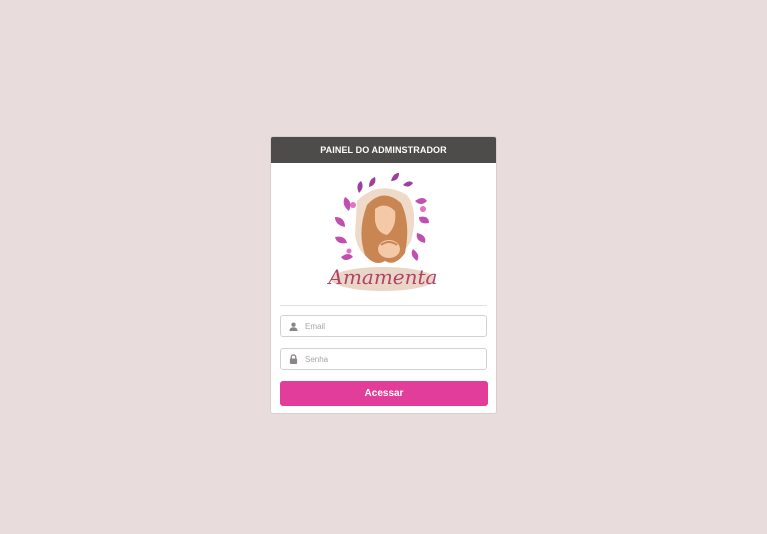  I want to click on divider, so click(383, 305).